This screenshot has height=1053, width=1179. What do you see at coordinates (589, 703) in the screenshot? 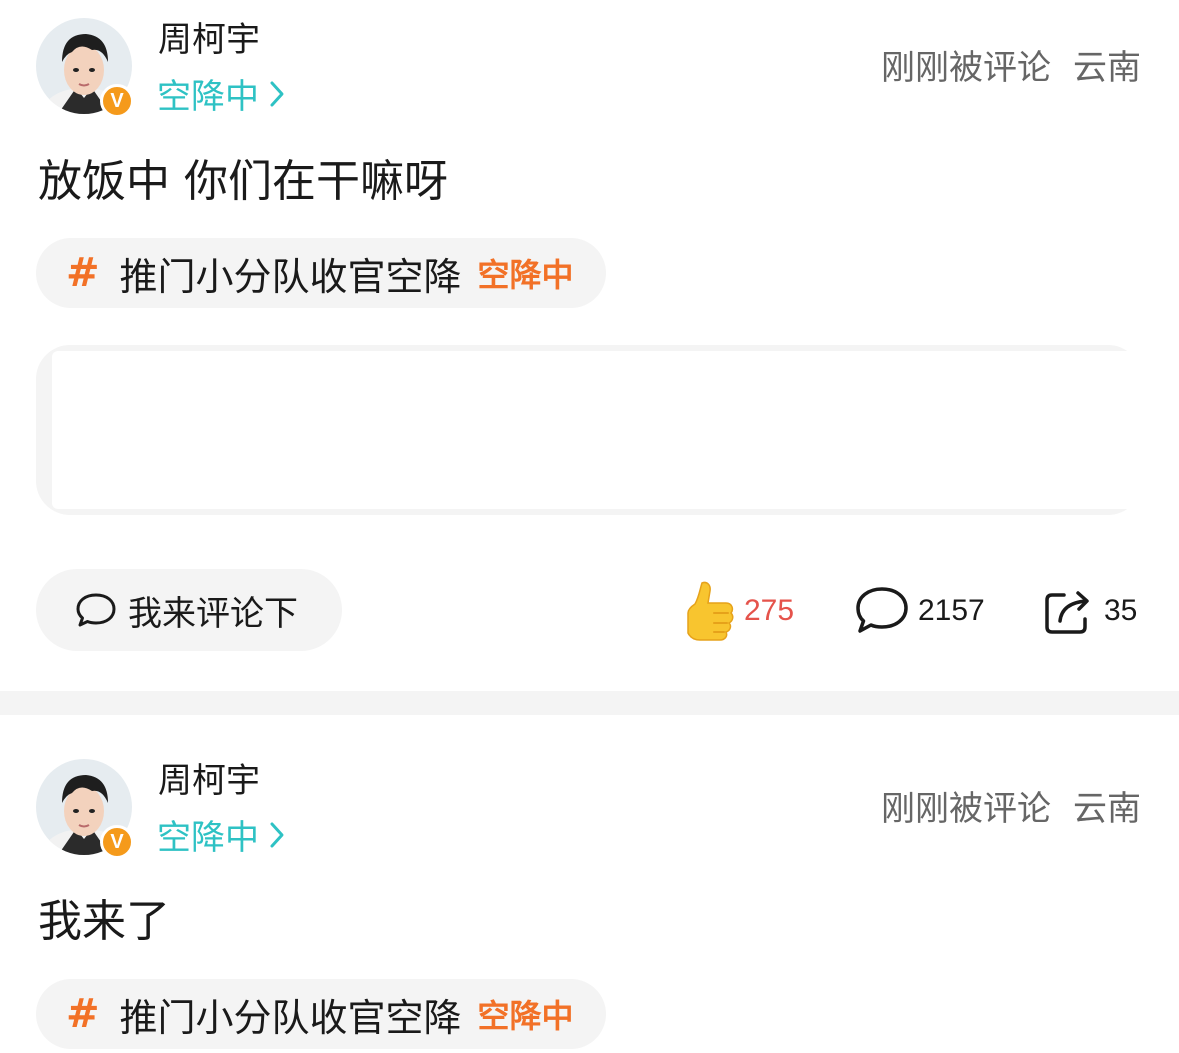
I see `feed-divider` at bounding box center [589, 703].